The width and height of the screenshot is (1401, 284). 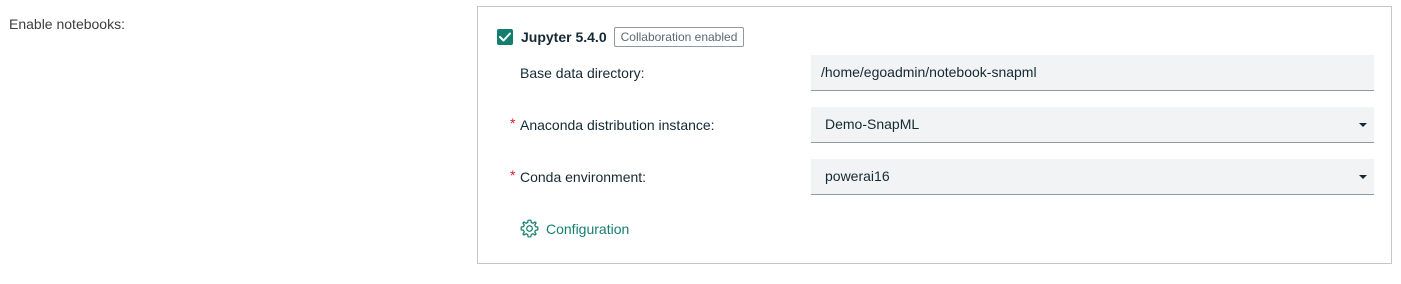 What do you see at coordinates (588, 228) in the screenshot?
I see `configuration-label: Configuration` at bounding box center [588, 228].